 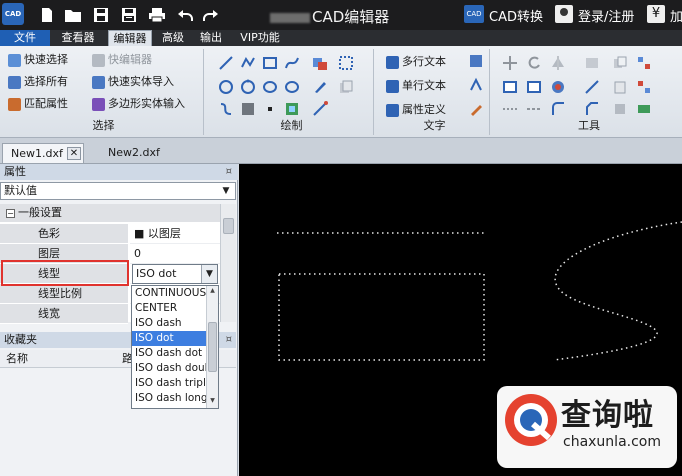 I want to click on column-name: 名称, so click(x=17, y=359).